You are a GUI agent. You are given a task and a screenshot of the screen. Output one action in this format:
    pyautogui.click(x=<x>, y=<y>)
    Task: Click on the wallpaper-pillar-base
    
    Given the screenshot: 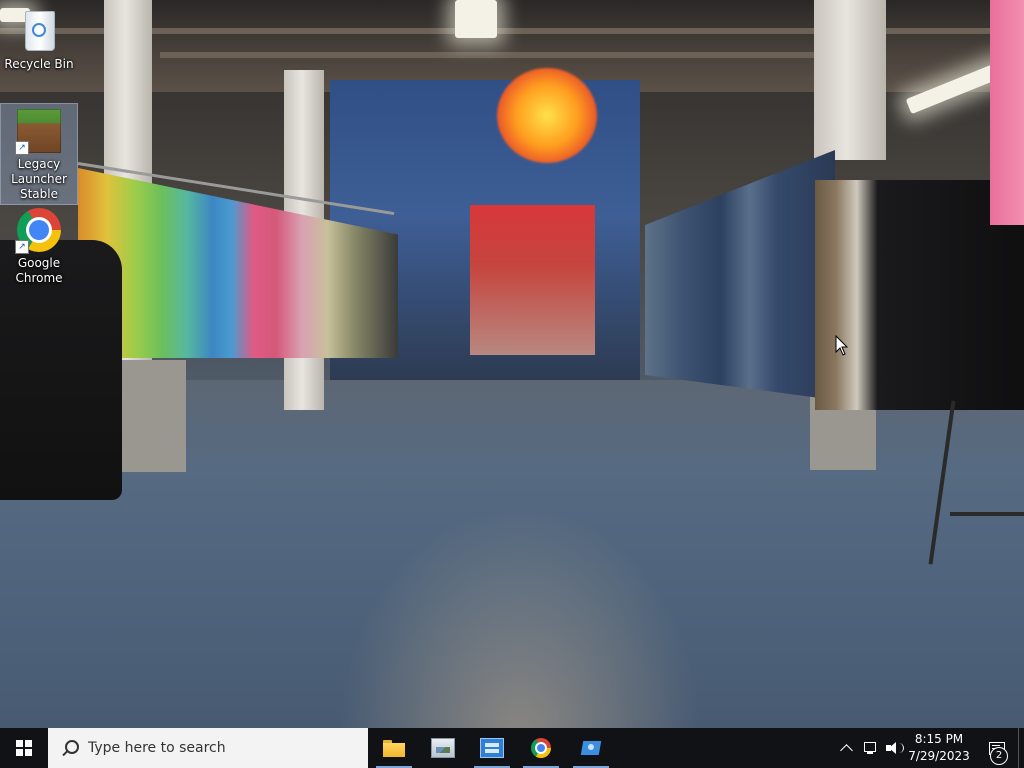 What is the action you would take?
    pyautogui.click(x=151, y=416)
    